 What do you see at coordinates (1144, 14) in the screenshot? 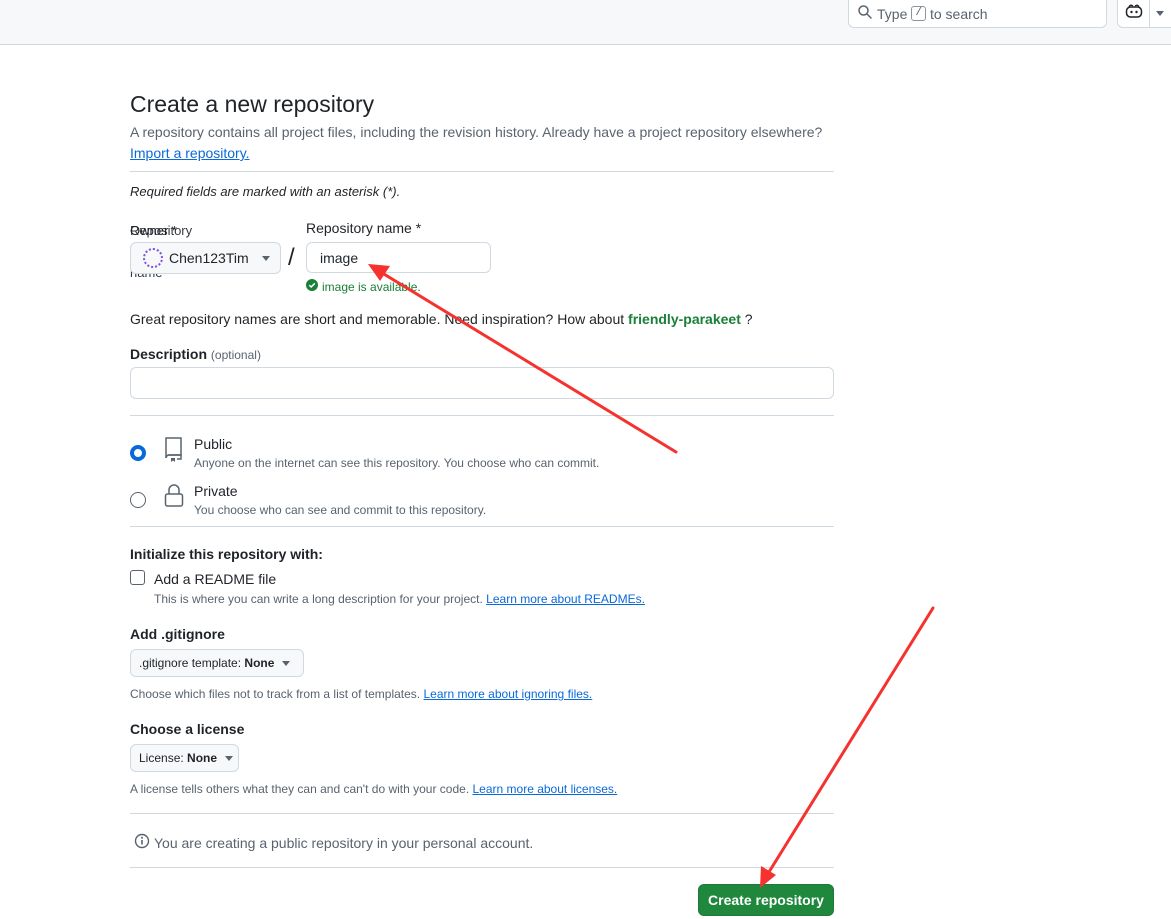
I see `copilot-button` at bounding box center [1144, 14].